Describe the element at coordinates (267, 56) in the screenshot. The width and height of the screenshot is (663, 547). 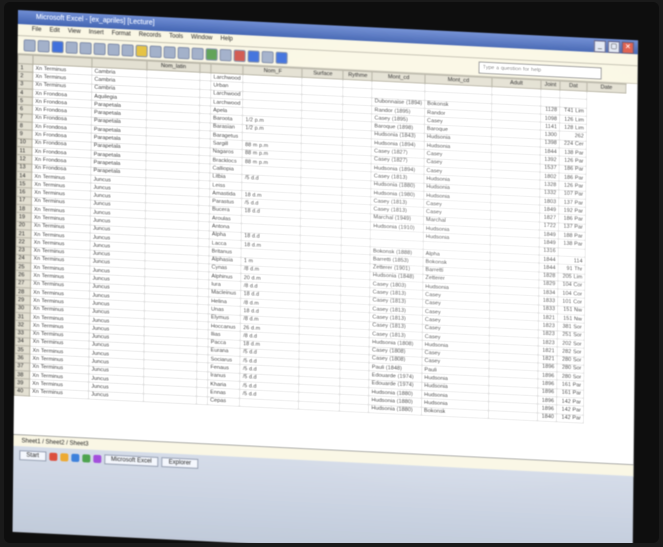
I see `properties-icon` at that location.